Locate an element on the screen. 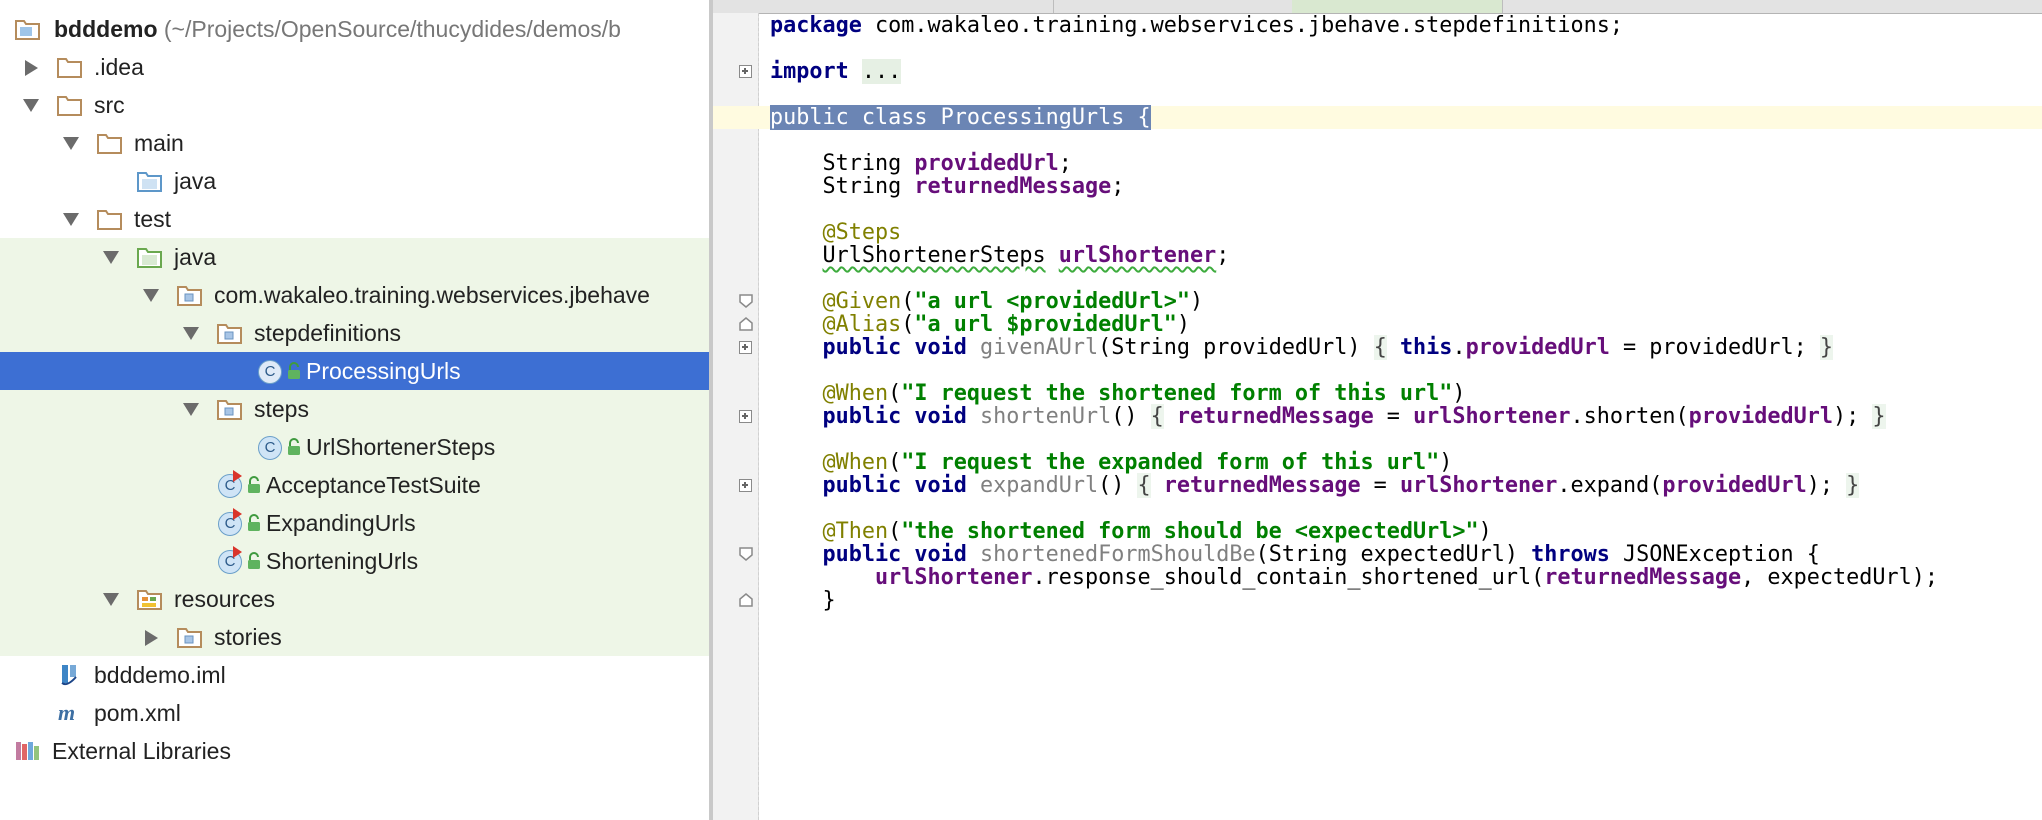  module-icon is located at coordinates (28, 29).